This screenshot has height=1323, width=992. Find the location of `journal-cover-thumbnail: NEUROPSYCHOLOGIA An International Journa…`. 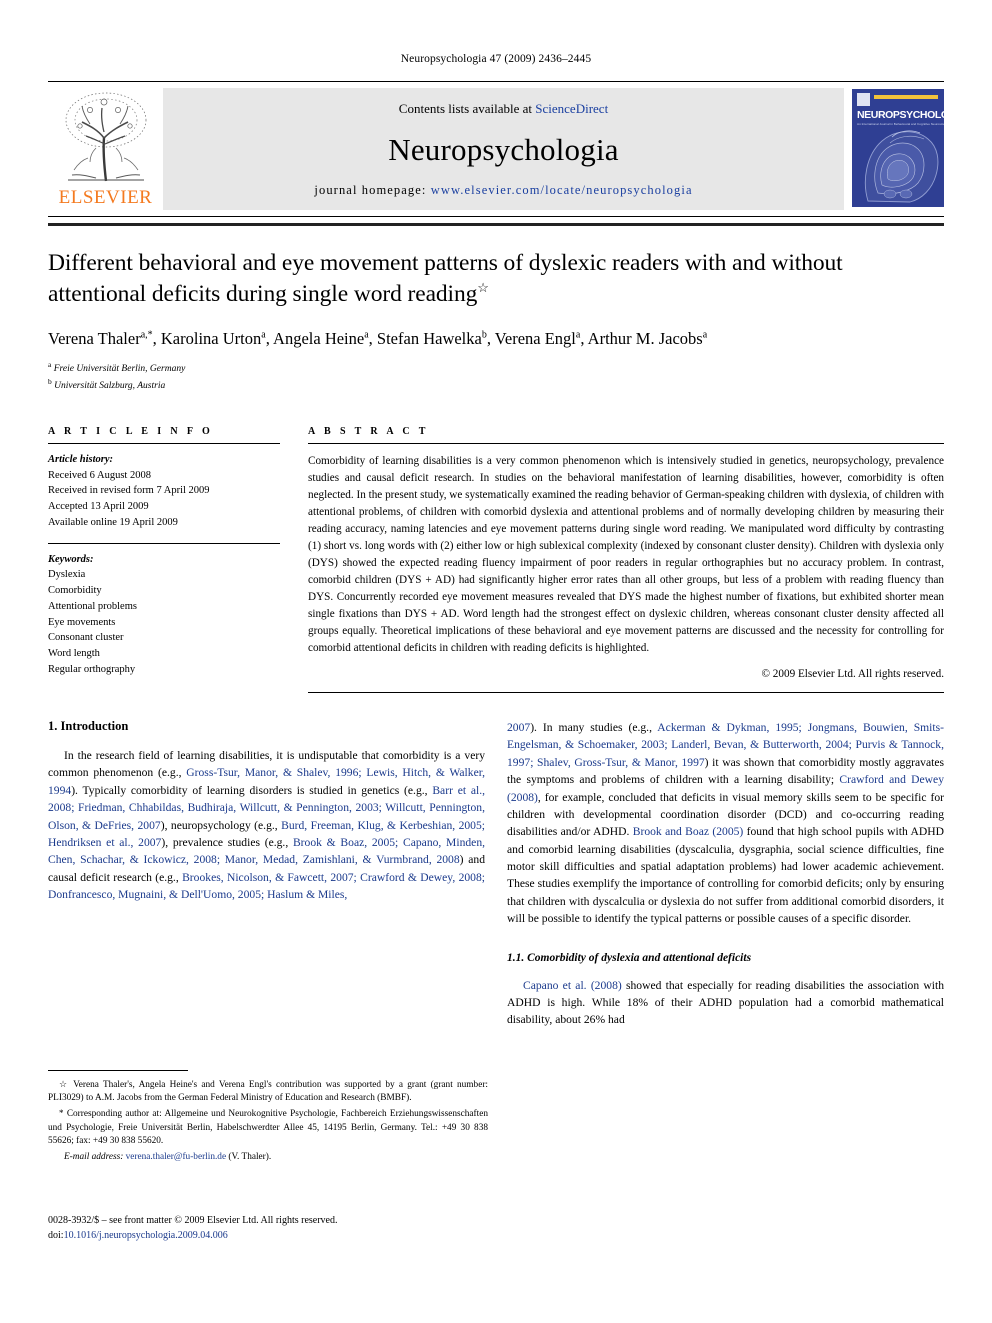

journal-cover-thumbnail: NEUROPSYCHOLOGIA An International Journa… is located at coordinates (898, 149).